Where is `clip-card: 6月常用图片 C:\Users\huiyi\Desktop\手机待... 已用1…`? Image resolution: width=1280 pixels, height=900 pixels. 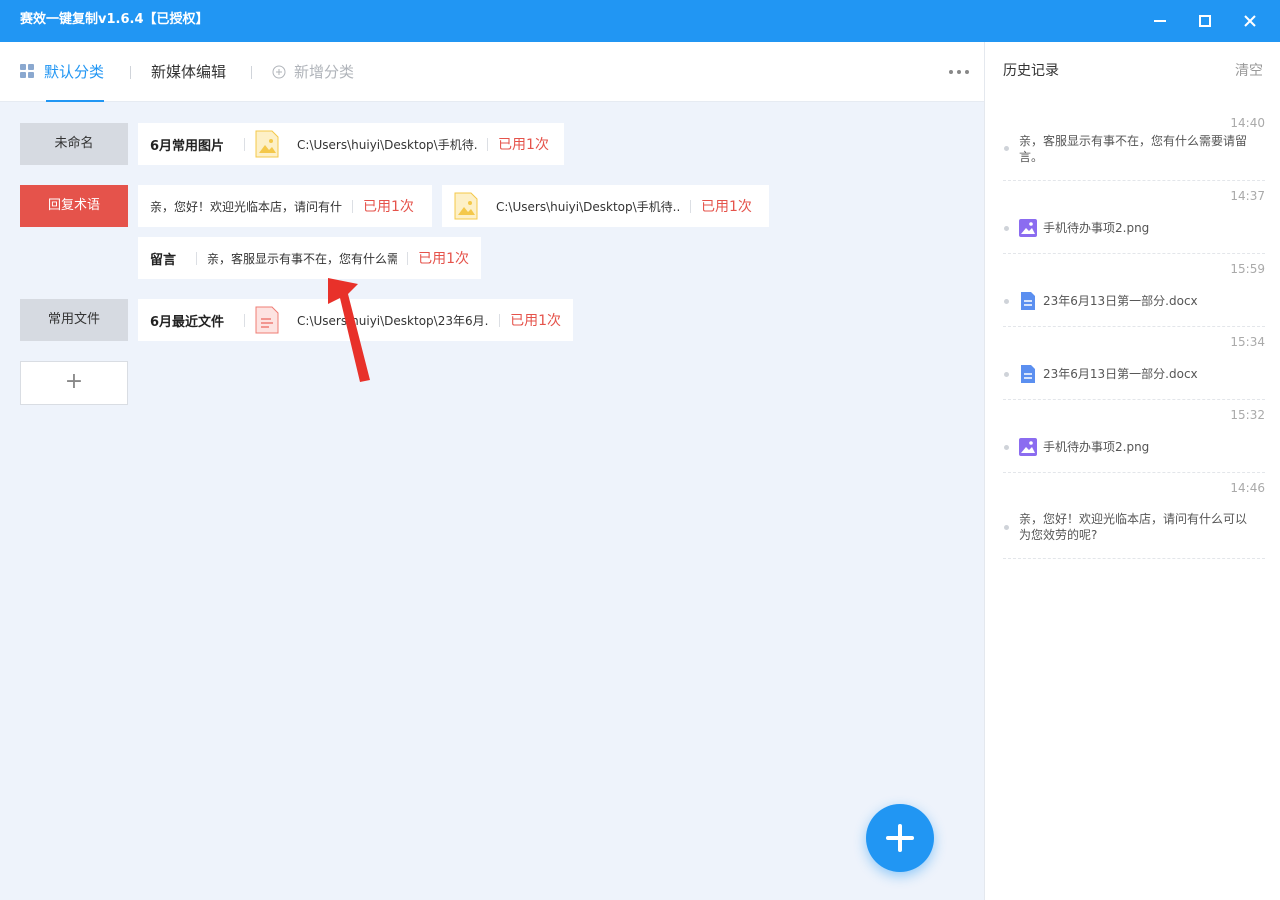
clip-card: 6月常用图片 C:\Users\huiyi\Desktop\手机待... 已用1… is located at coordinates (351, 144).